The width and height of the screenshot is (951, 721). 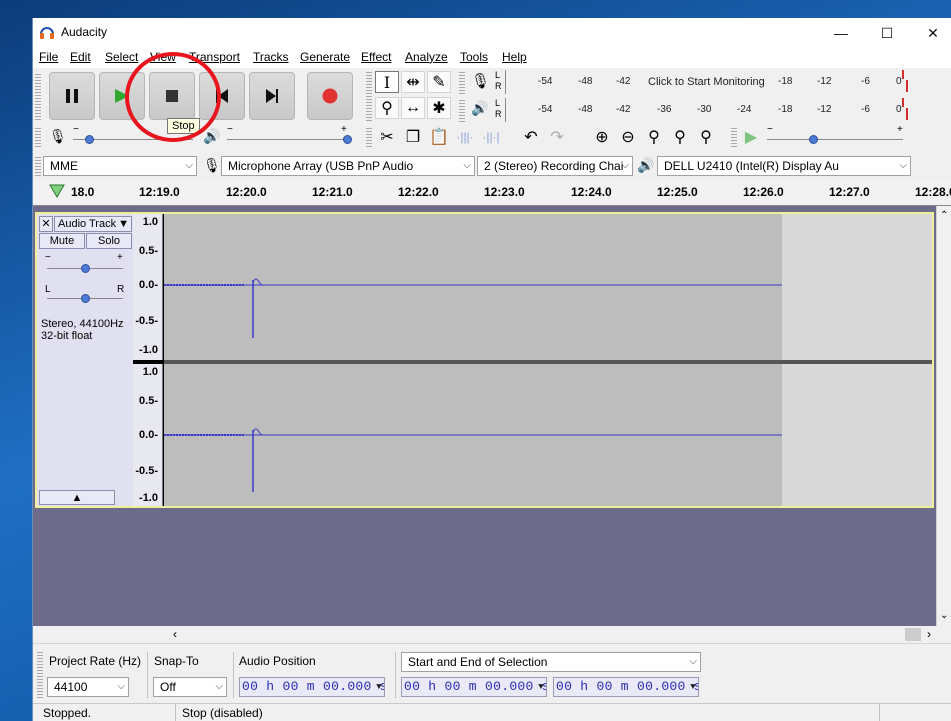 What do you see at coordinates (77, 497) in the screenshot?
I see `collapse-track-button: ▲` at bounding box center [77, 497].